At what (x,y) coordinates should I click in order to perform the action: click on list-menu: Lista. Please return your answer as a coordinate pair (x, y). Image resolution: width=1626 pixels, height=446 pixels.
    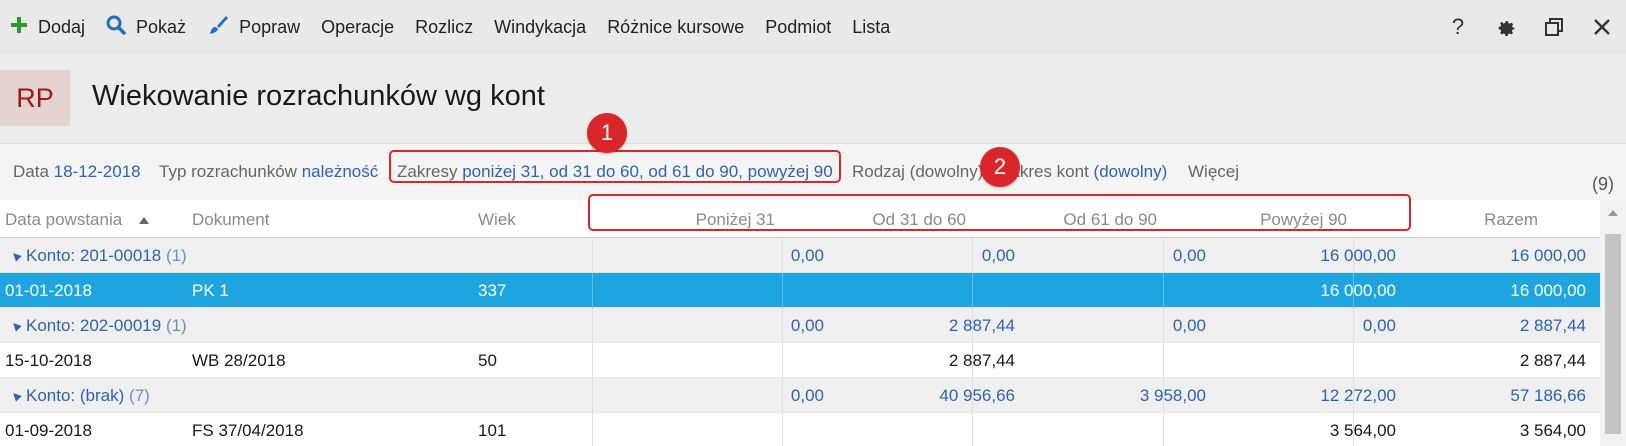
    Looking at the image, I should click on (871, 27).